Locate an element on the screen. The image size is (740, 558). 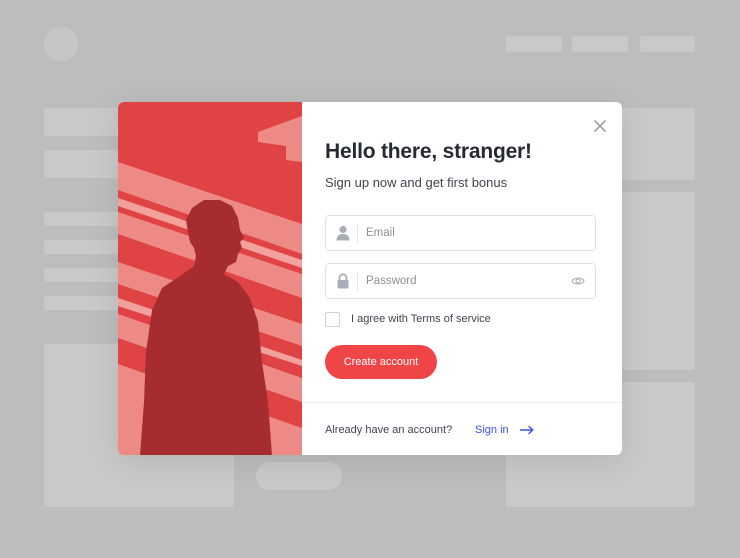
email-input is located at coordinates (466, 233).